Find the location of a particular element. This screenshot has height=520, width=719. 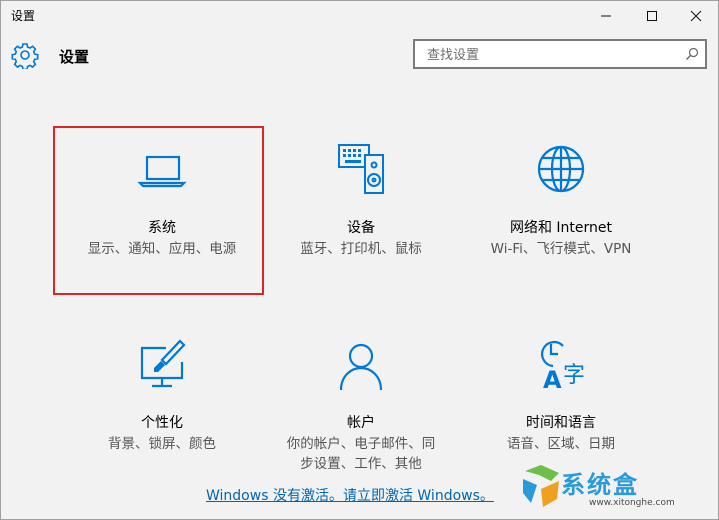

tile-personalization-name: 个性化 is located at coordinates (162, 423).